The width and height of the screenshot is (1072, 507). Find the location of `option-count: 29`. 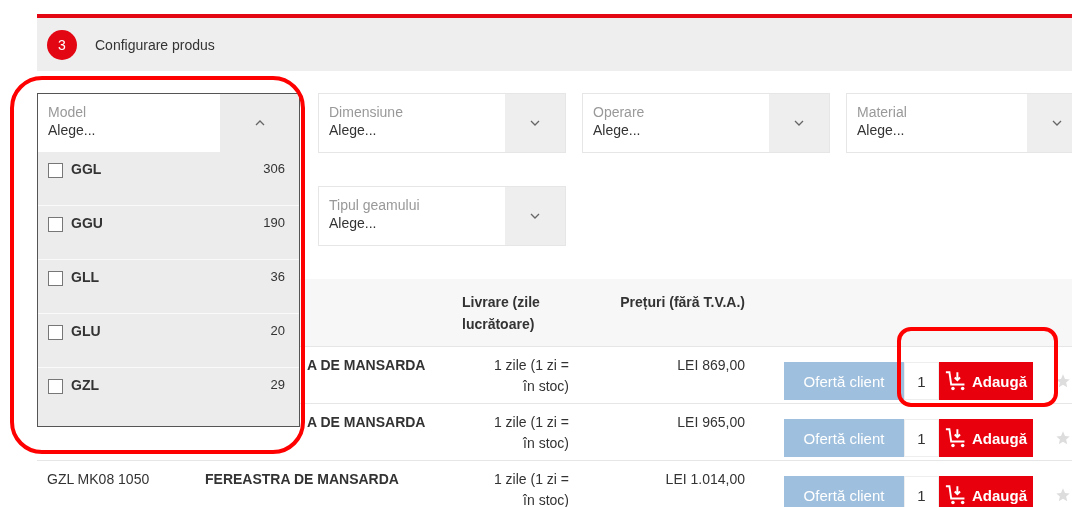

option-count: 29 is located at coordinates (277, 384).